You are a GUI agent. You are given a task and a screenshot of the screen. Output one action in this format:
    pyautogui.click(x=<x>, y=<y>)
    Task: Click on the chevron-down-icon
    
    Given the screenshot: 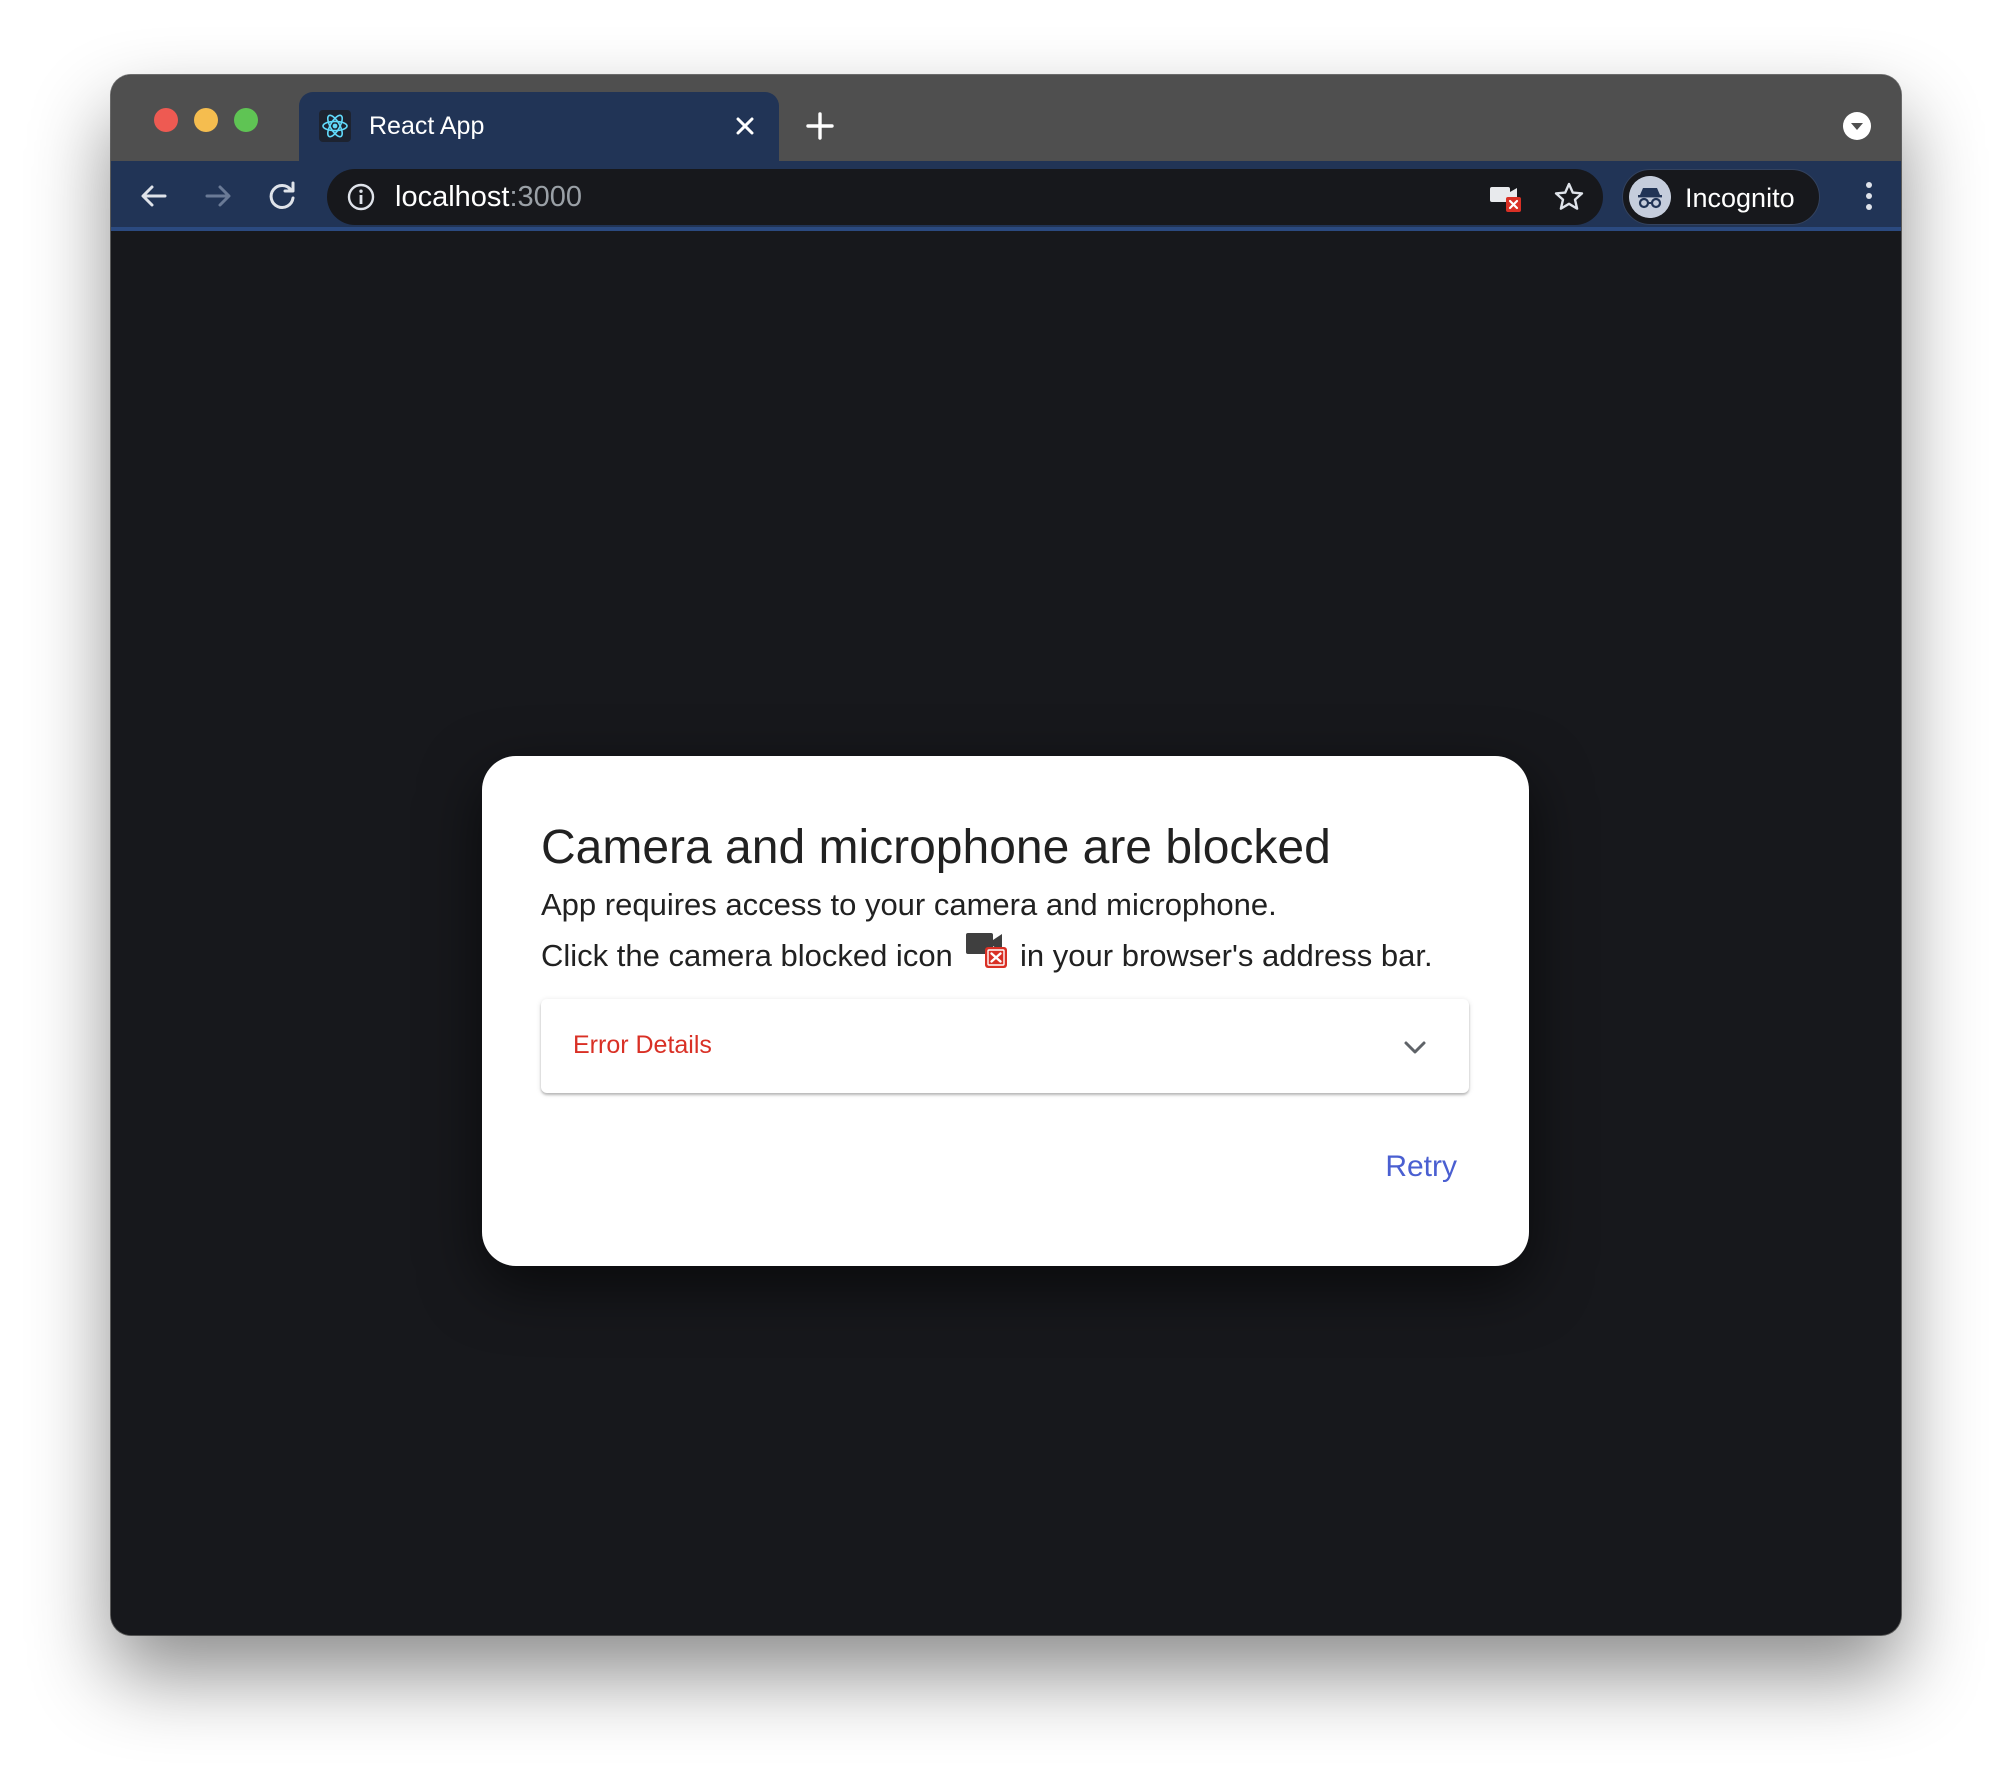 What is the action you would take?
    pyautogui.click(x=1415, y=1047)
    